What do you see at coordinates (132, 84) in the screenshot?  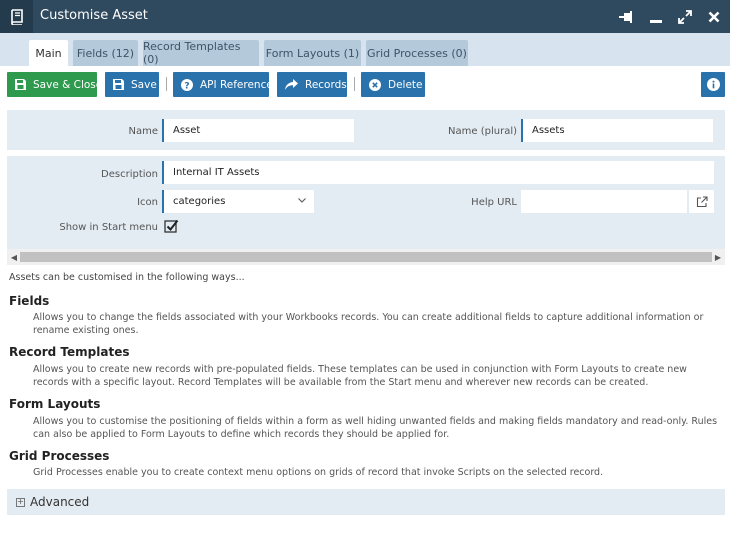 I see `save-button: Save` at bounding box center [132, 84].